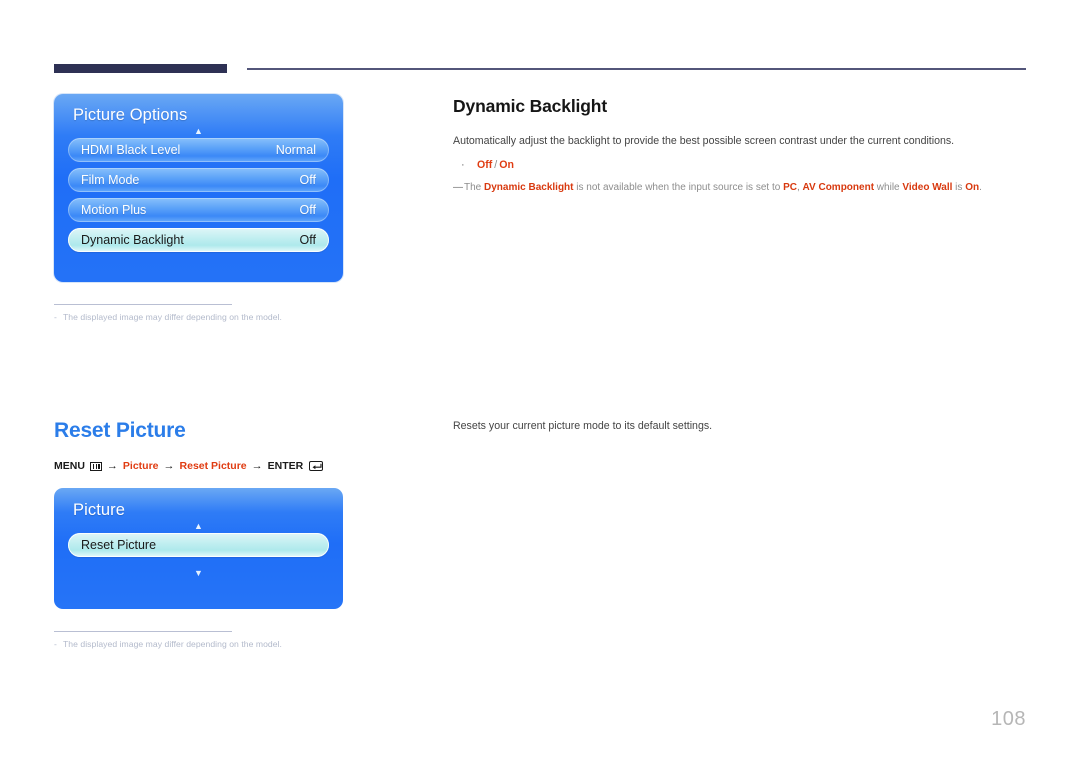 The height and width of the screenshot is (763, 1080). Describe the element at coordinates (257, 466) in the screenshot. I see `menu-path-arrow-3: →` at that location.